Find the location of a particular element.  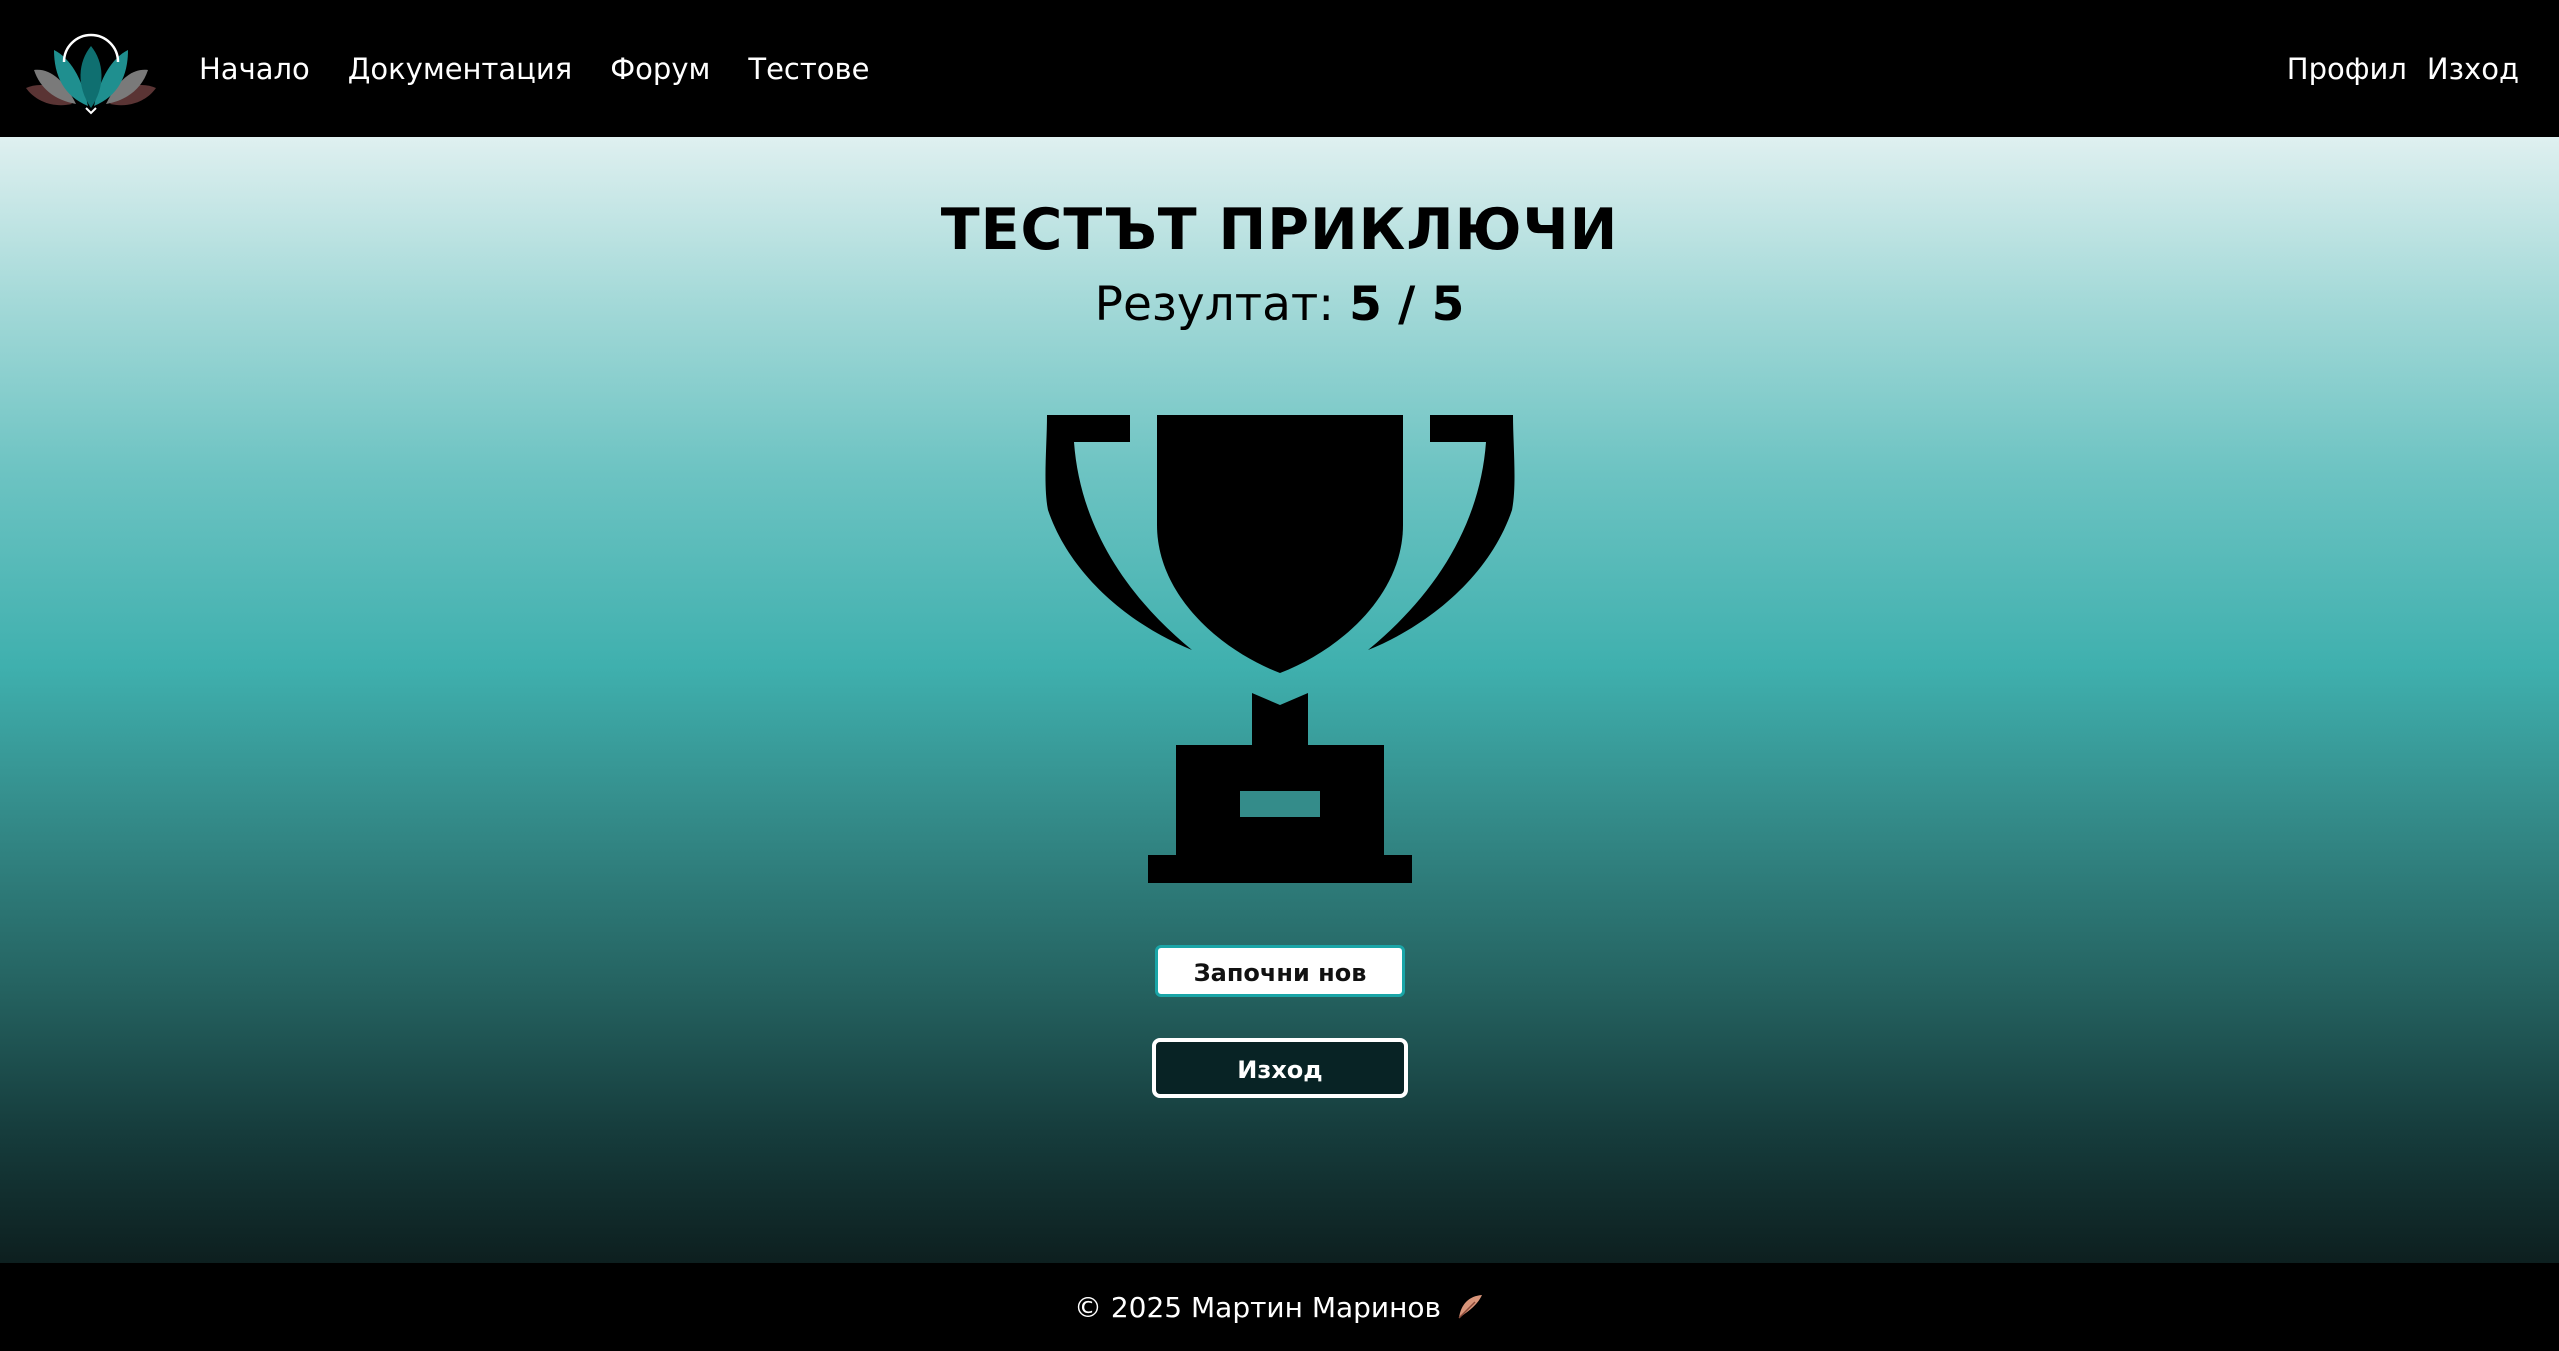

score-value: 5 / 5 is located at coordinates (1407, 304).